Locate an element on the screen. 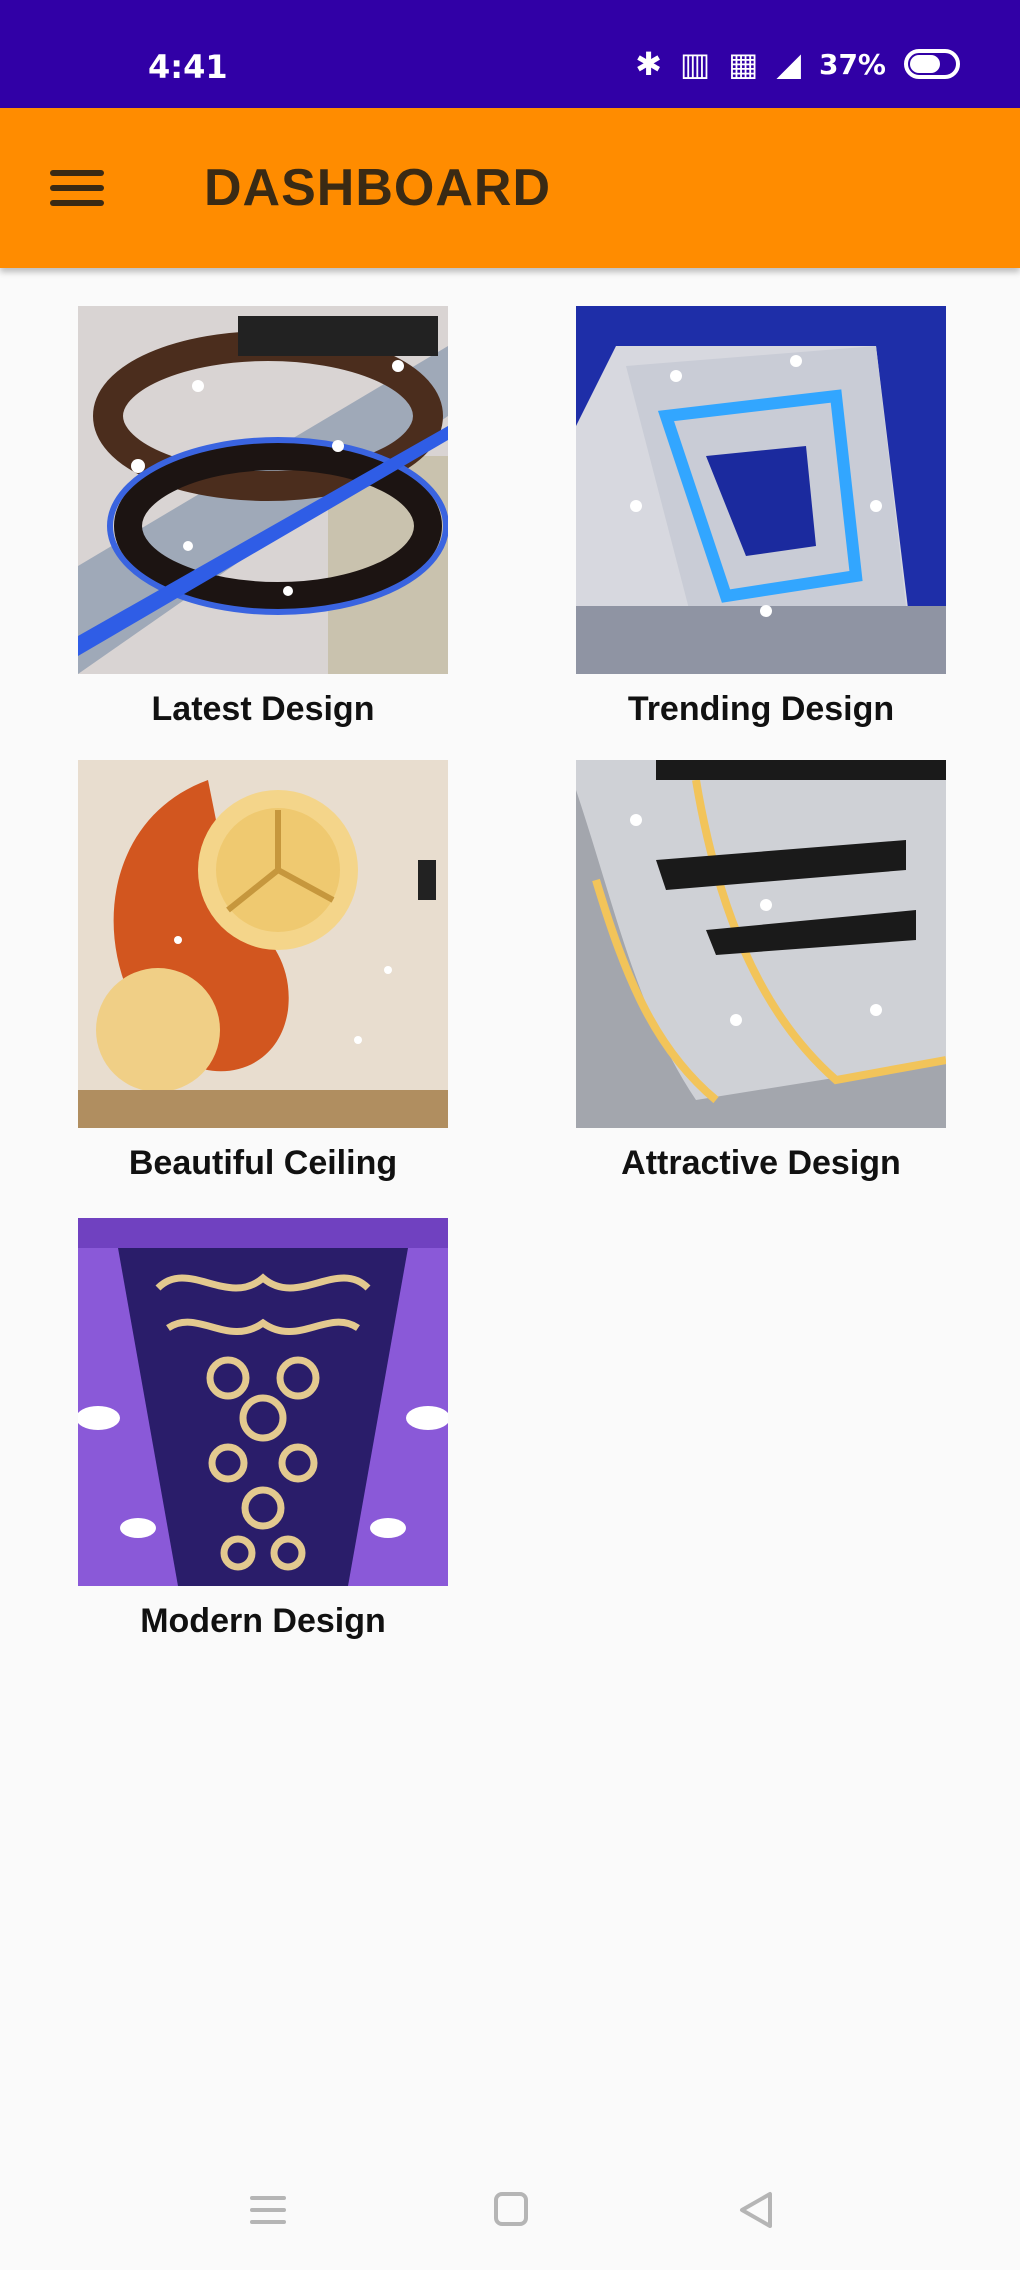 The height and width of the screenshot is (2270, 1020). grid-item-modern-design: Modern Design is located at coordinates (263, 1429).